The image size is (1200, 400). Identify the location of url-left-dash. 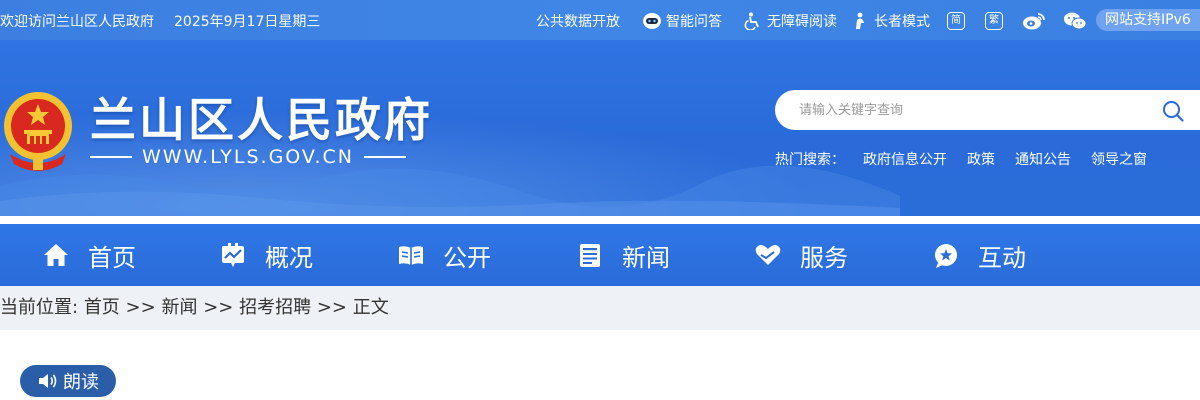
(111, 157).